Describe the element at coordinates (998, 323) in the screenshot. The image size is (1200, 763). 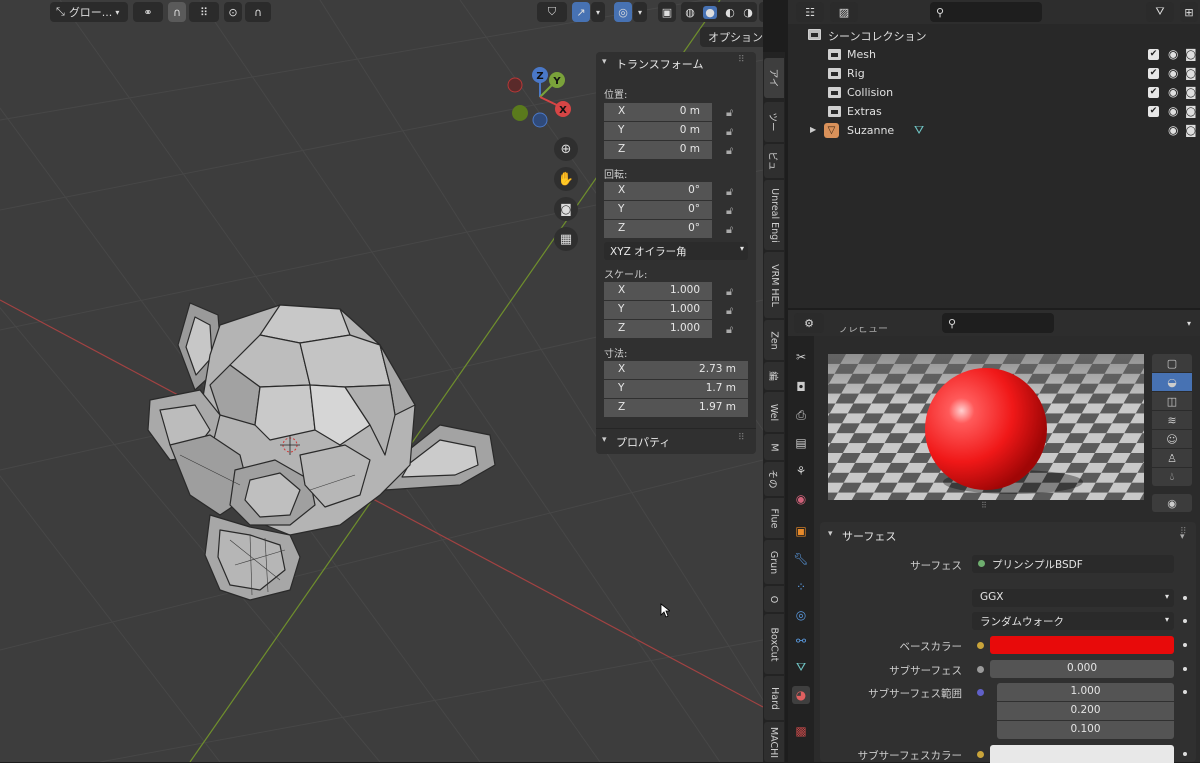
I see `properties-search-input: ⚲` at that location.